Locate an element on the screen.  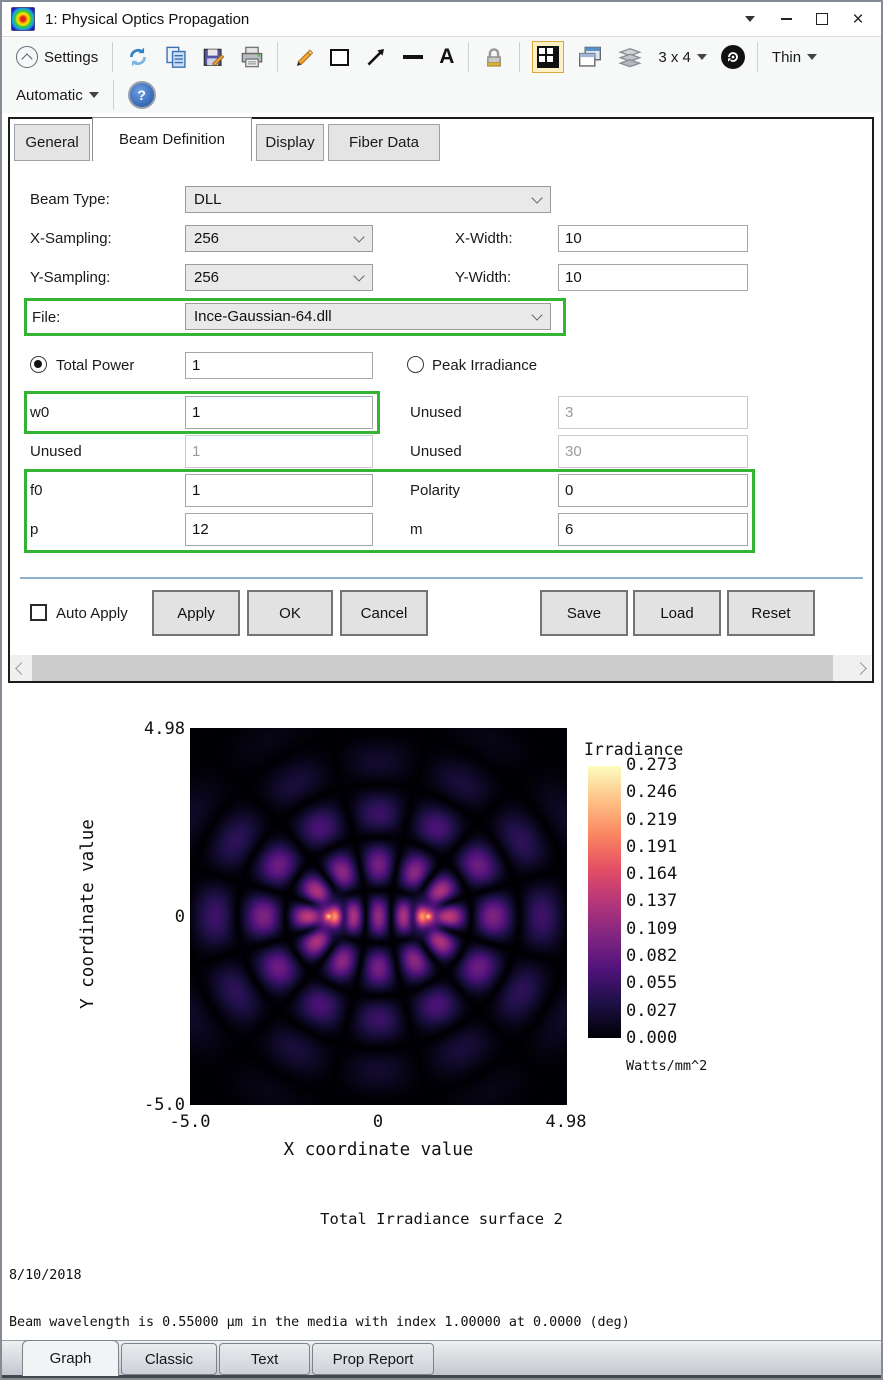
chevron-right-icon is located at coordinates (860, 668).